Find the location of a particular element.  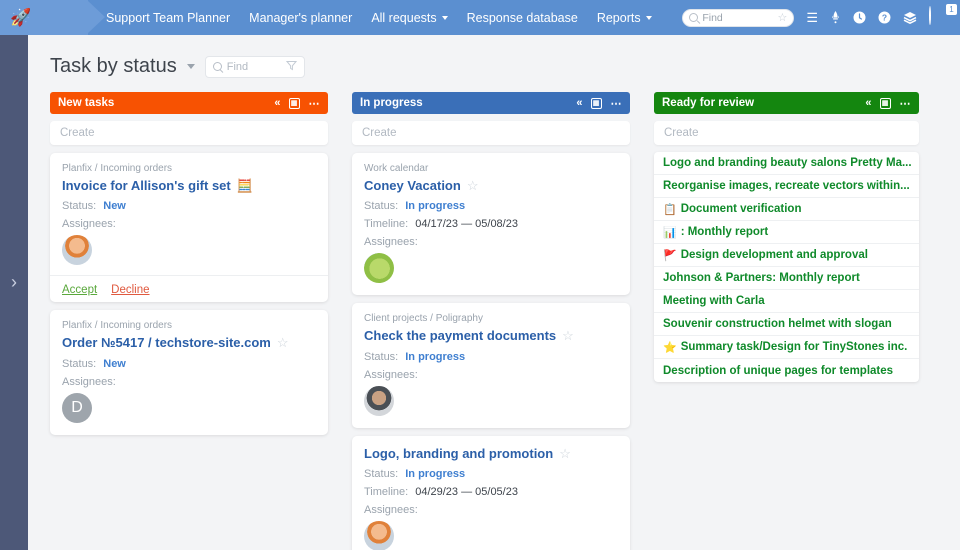

timeline-label: Timeline: is located at coordinates (386, 491).